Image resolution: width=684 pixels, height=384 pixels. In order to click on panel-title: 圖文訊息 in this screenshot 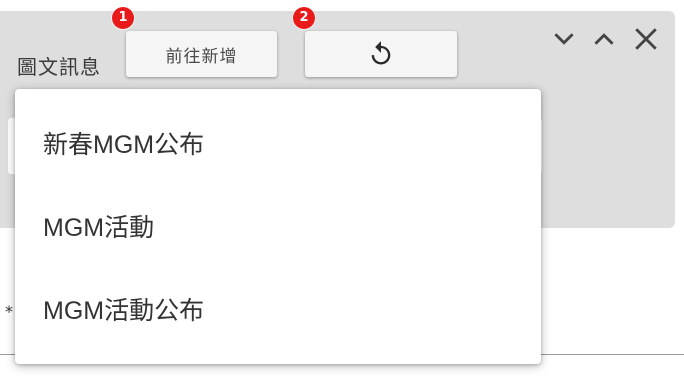, I will do `click(59, 67)`.